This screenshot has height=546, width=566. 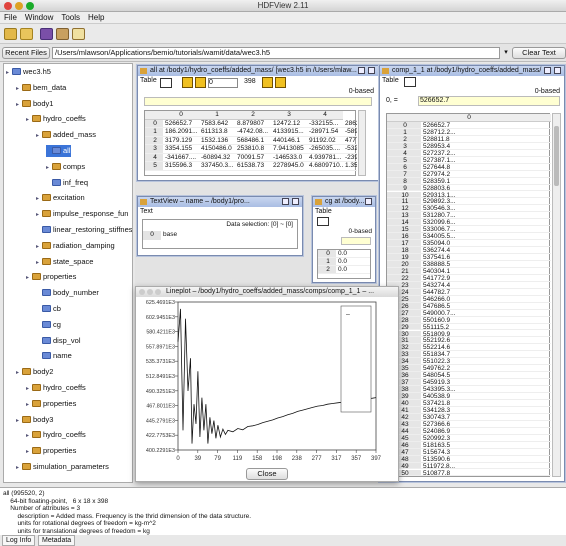 What do you see at coordinates (486, 438) in the screenshot?
I see `table-cell: 520992.3` at bounding box center [486, 438].